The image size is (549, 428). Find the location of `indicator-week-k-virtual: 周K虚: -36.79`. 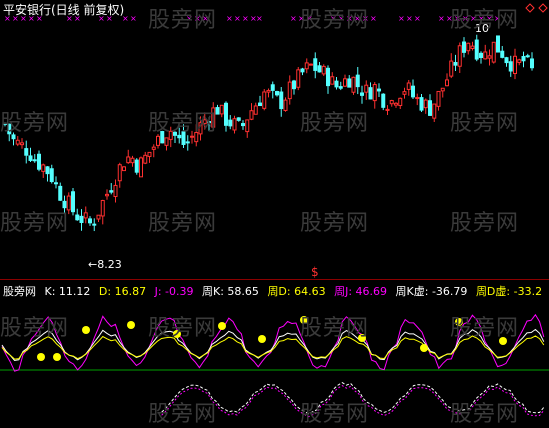

indicator-week-k-virtual: 周K虚: -36.79 is located at coordinates (431, 291).